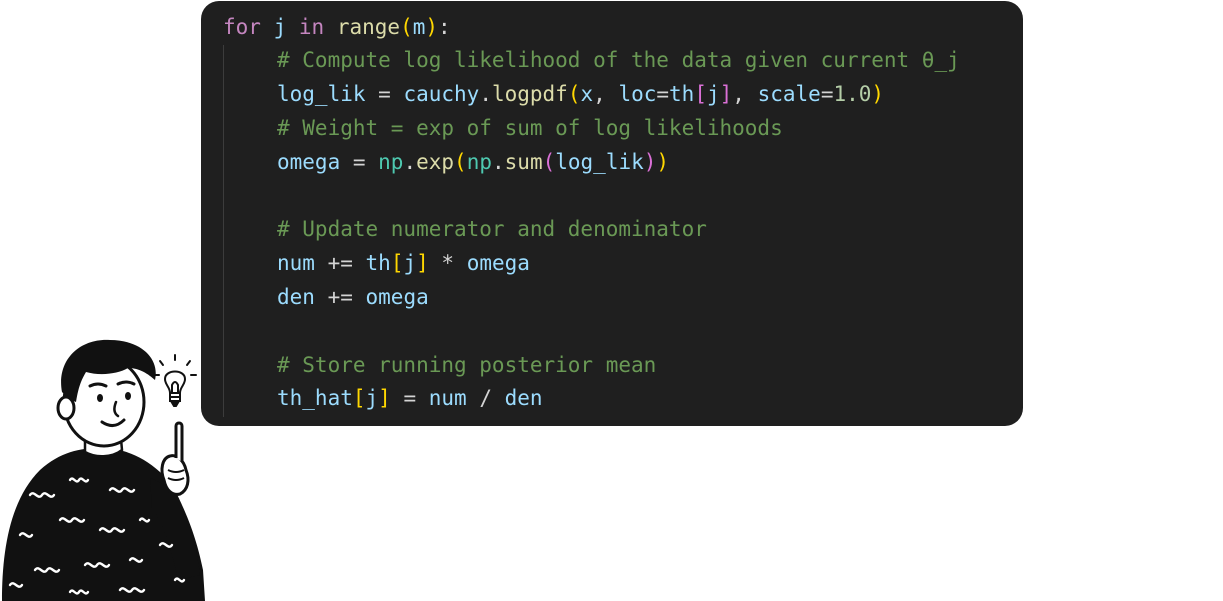 This screenshot has height=601, width=1223. Describe the element at coordinates (789, 94) in the screenshot. I see `kwarg-scale: scale` at that location.